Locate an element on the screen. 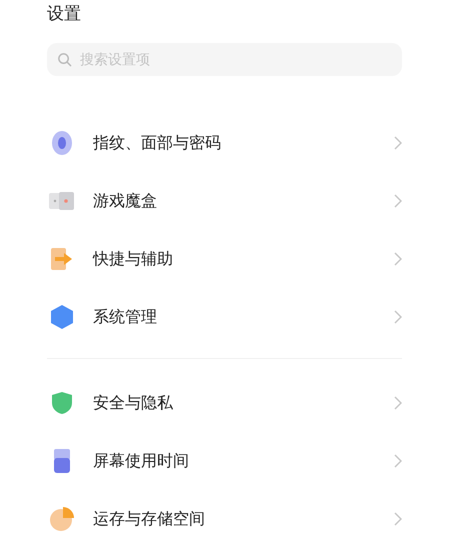 The image size is (457, 551). item-label: 安全与隐私 is located at coordinates (133, 403).